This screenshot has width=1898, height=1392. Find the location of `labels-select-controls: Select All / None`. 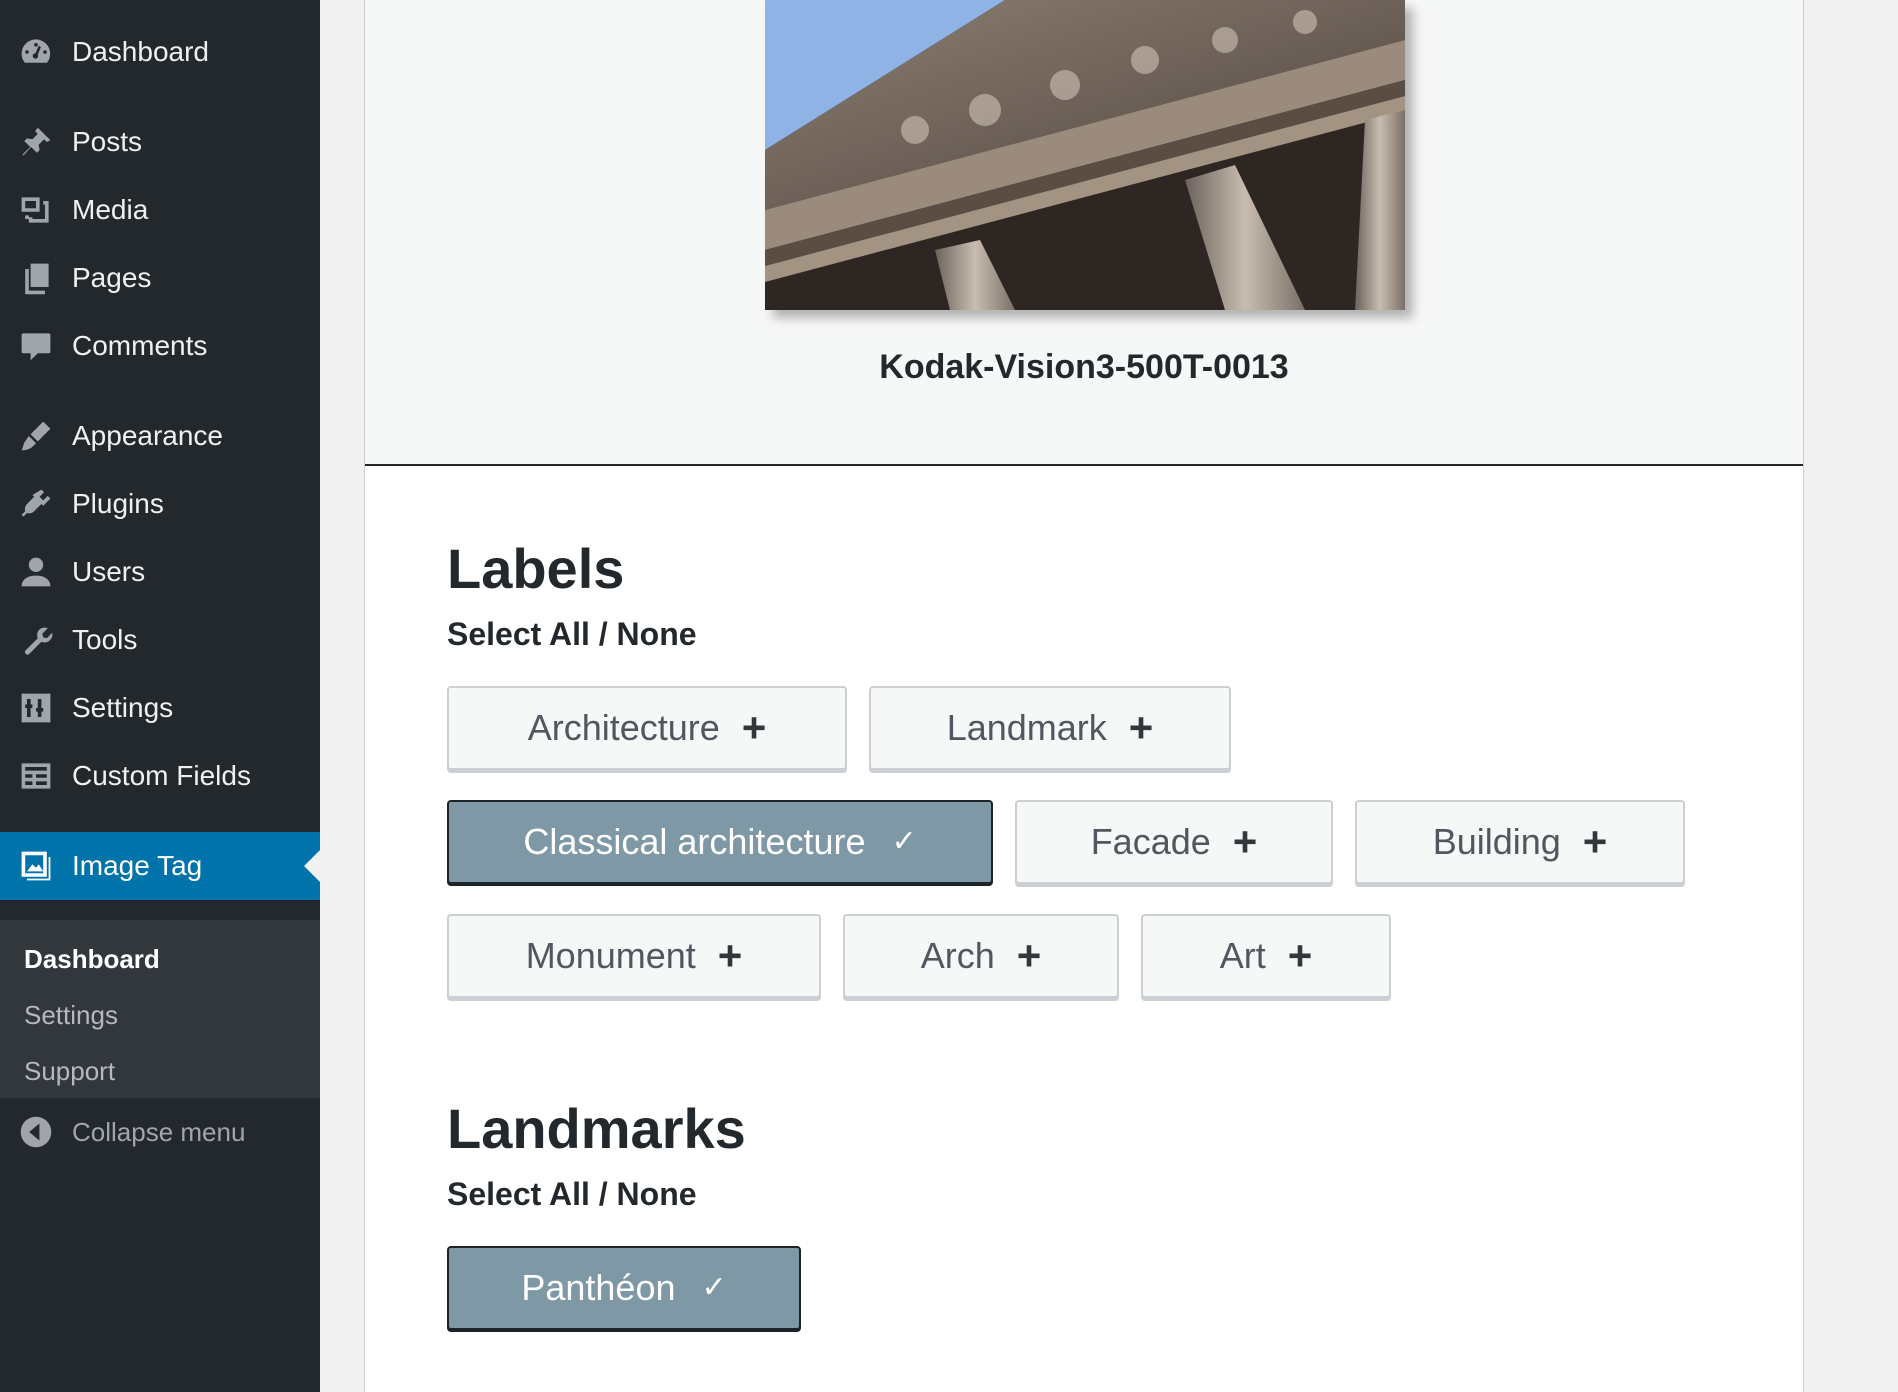

labels-select-controls: Select All / None is located at coordinates (572, 634).